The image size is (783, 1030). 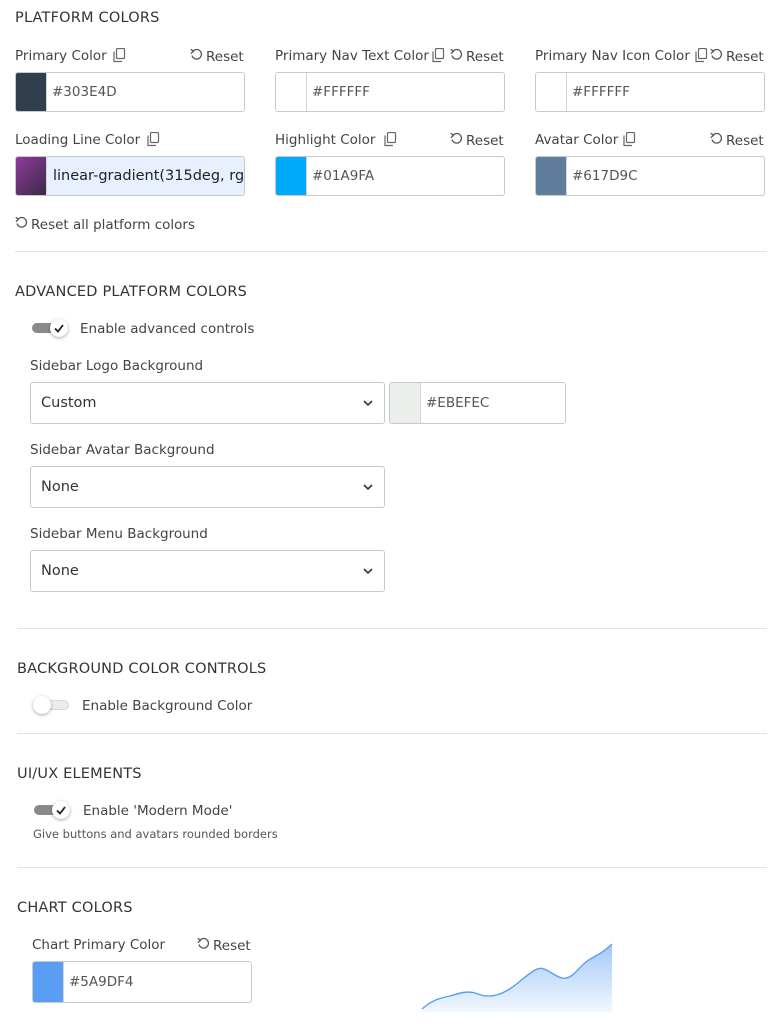 I want to click on sidebar-avatar-bg-label: Sidebar Avatar Background, so click(x=122, y=450).